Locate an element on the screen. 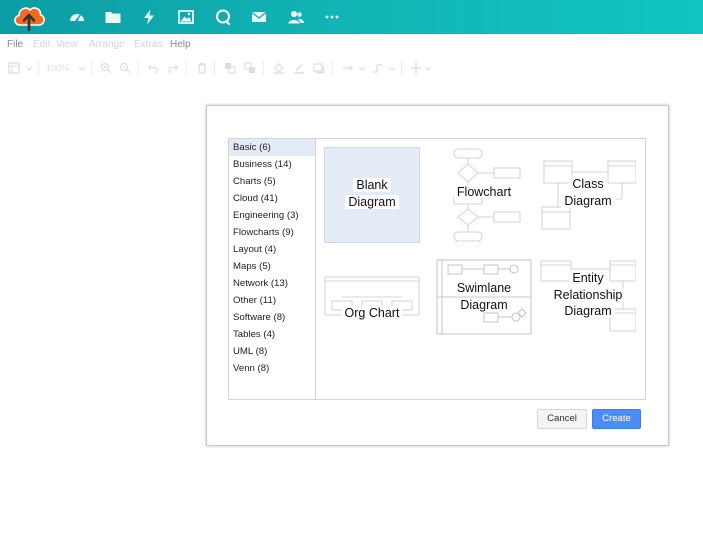 The image size is (703, 540). line-color-icon is located at coordinates (299, 68).